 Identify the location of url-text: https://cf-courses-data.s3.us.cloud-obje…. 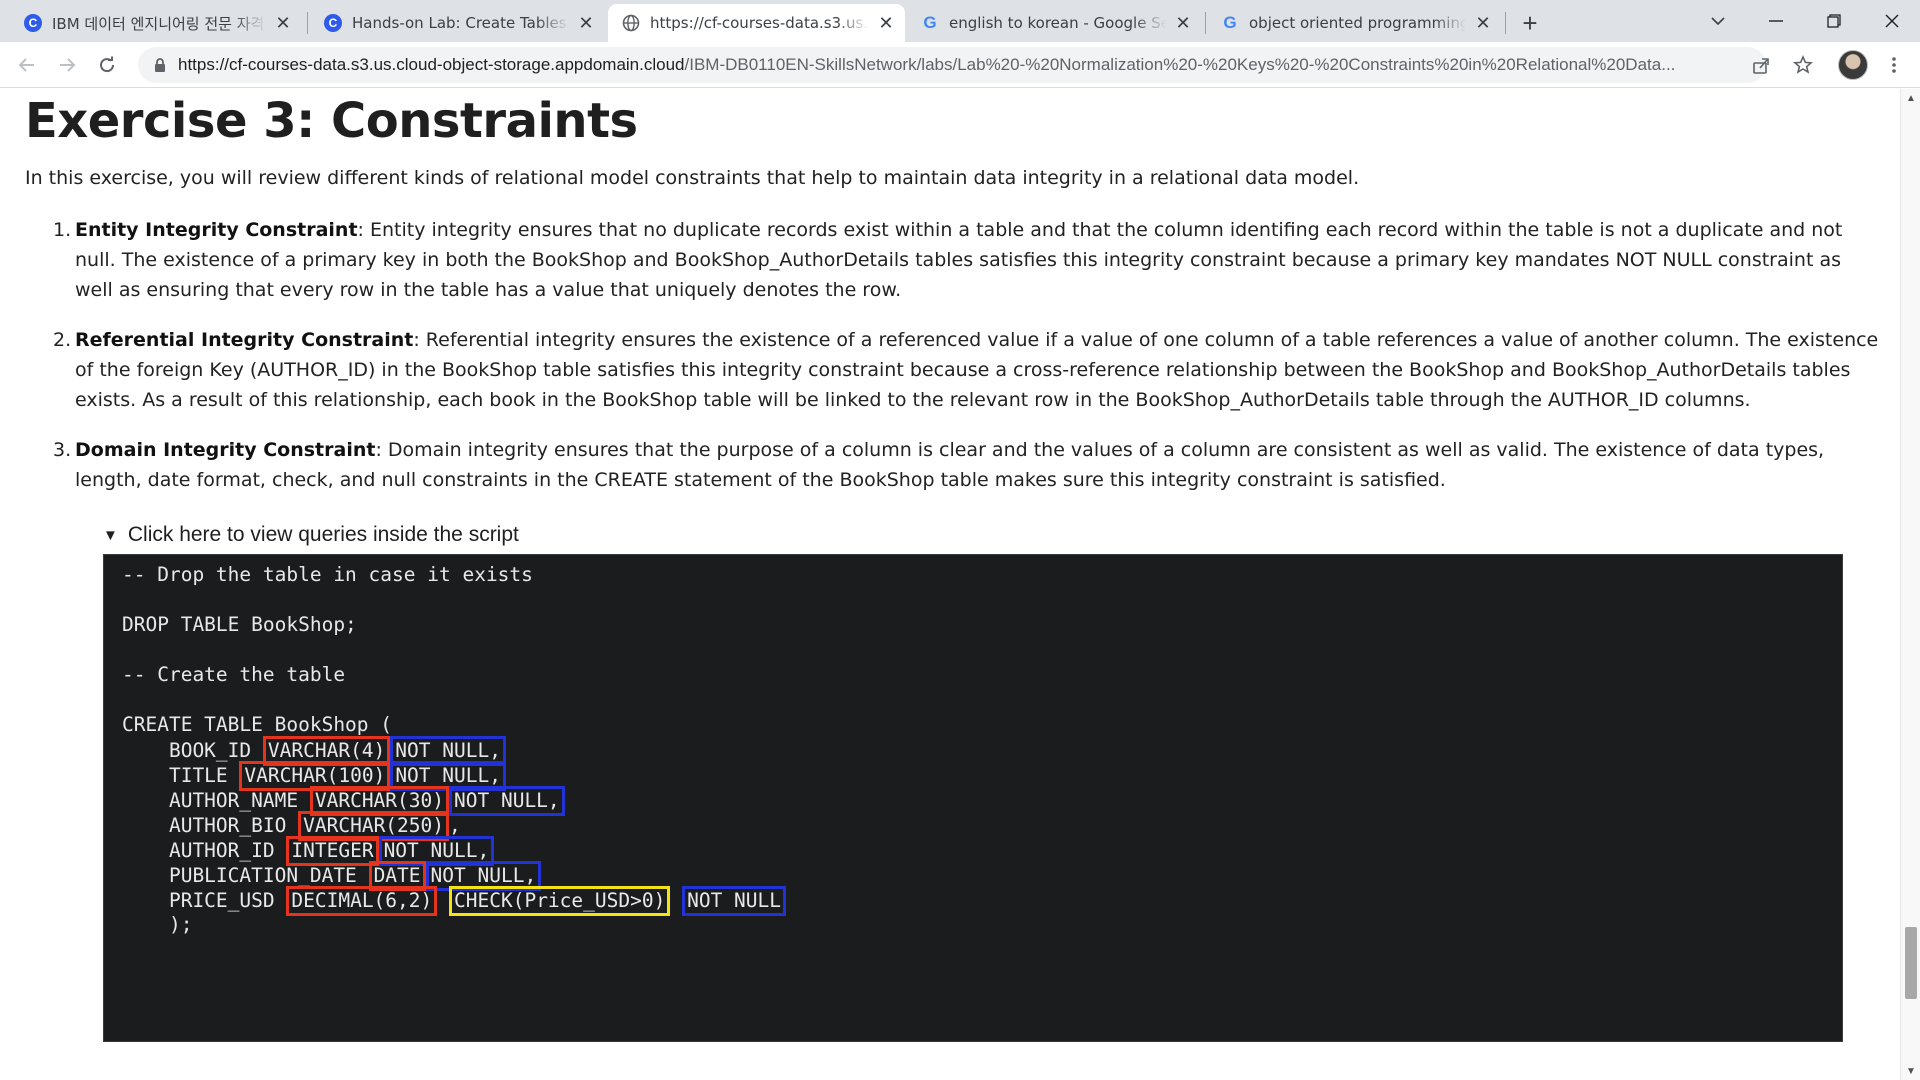
(943, 65).